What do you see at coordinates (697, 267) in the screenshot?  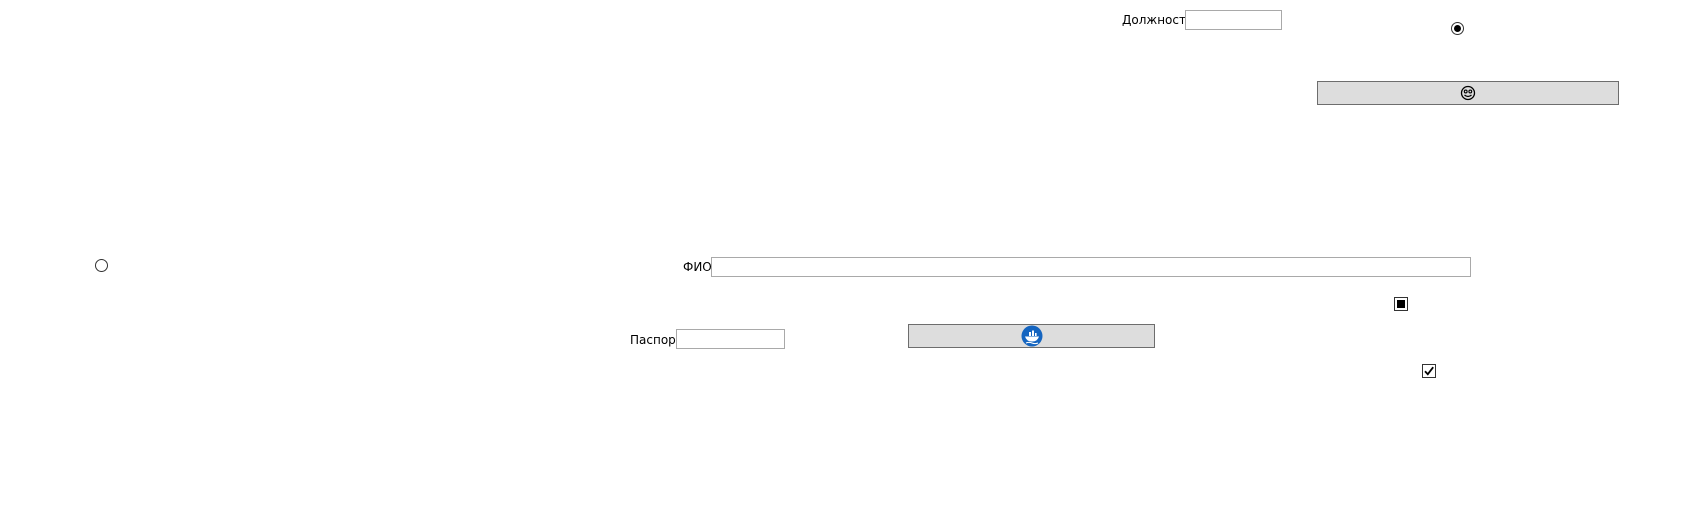 I see `fio-label: ФИО` at bounding box center [697, 267].